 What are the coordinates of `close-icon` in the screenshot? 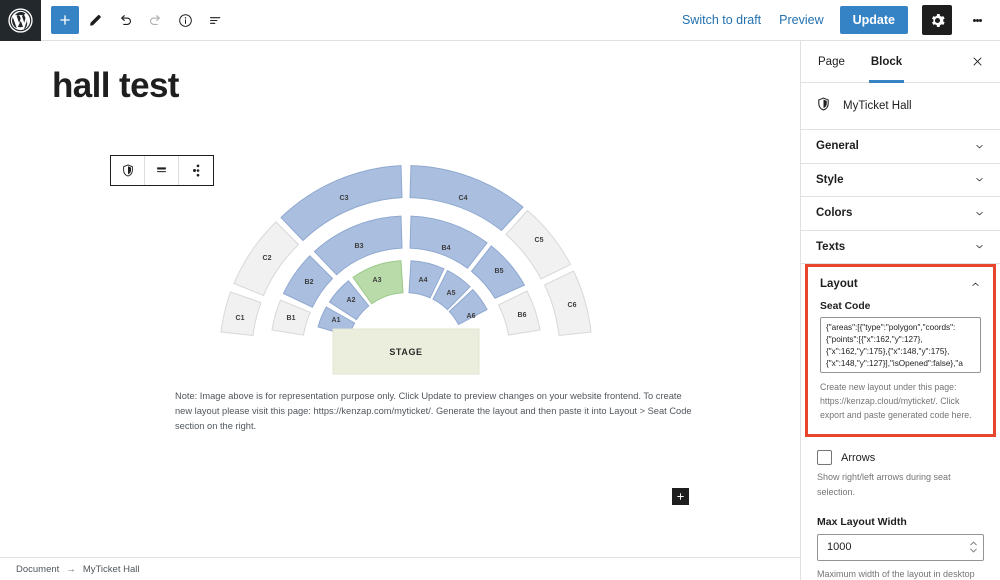 It's located at (977, 62).